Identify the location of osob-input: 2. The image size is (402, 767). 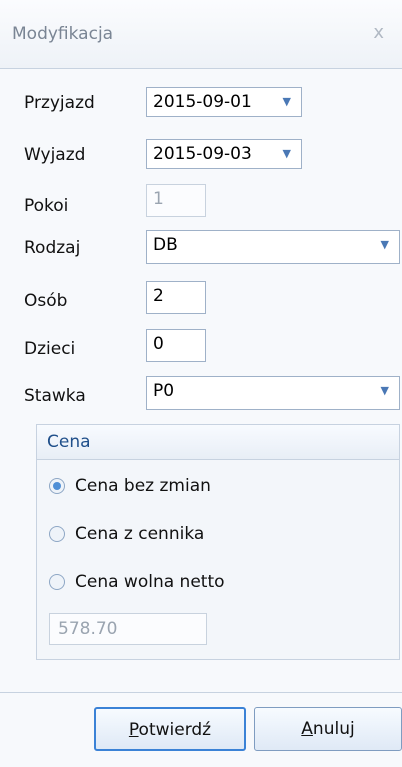
(176, 297).